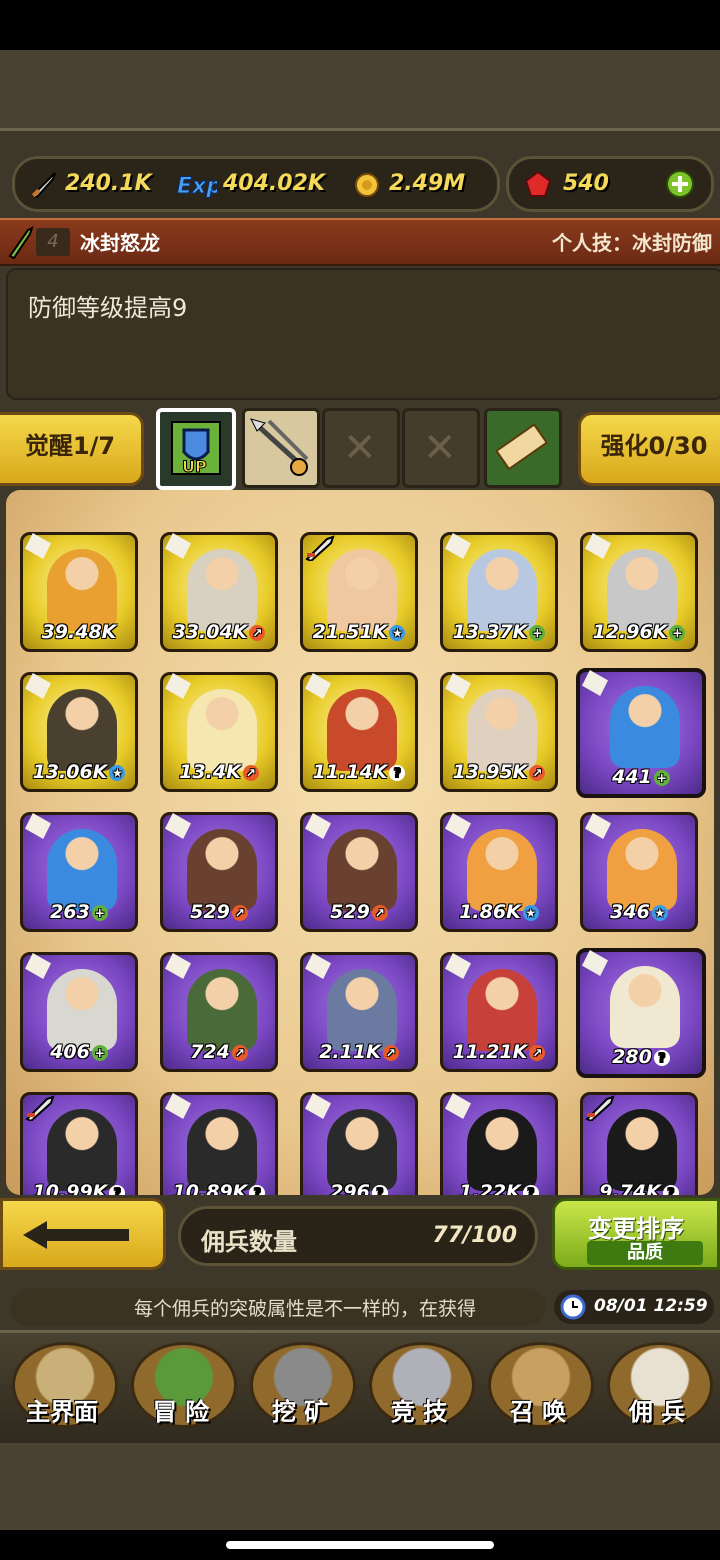  What do you see at coordinates (305, 1309) in the screenshot?
I see `ticker-text: 每个佣兵的突破属性是不一样的，在获得` at bounding box center [305, 1309].